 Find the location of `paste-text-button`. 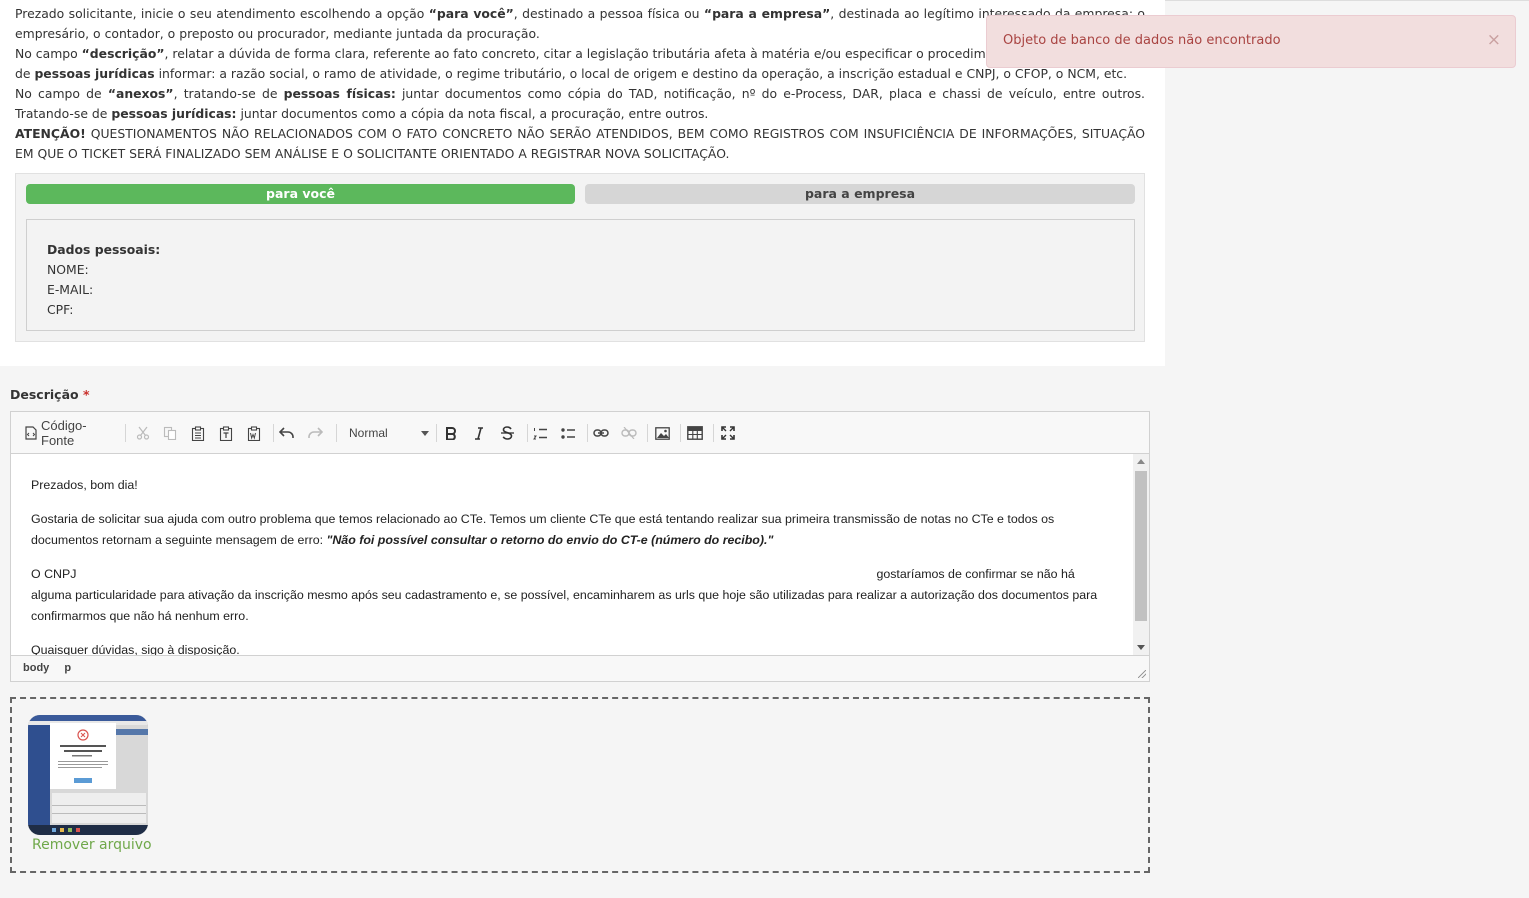

paste-text-button is located at coordinates (226, 433).